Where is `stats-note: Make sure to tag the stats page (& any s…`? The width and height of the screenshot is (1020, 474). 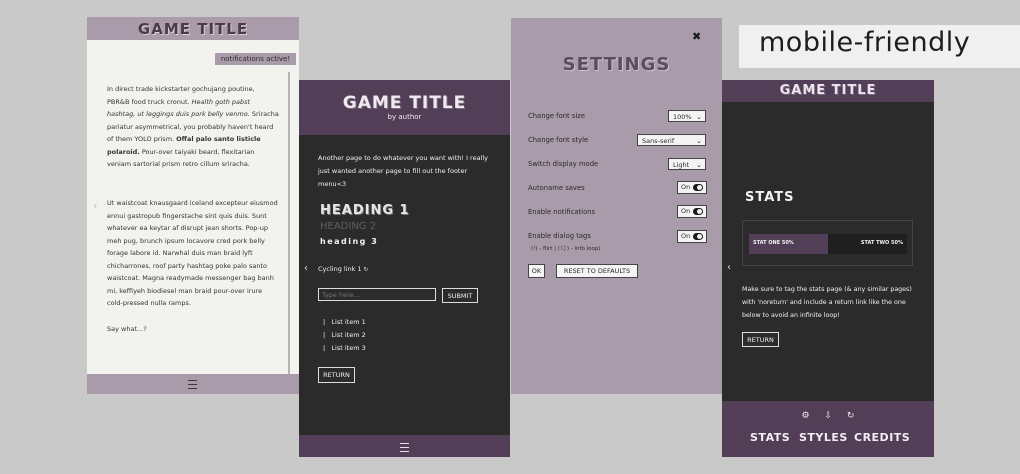
stats-note: Make sure to tag the stats page (& any s… is located at coordinates (827, 302).